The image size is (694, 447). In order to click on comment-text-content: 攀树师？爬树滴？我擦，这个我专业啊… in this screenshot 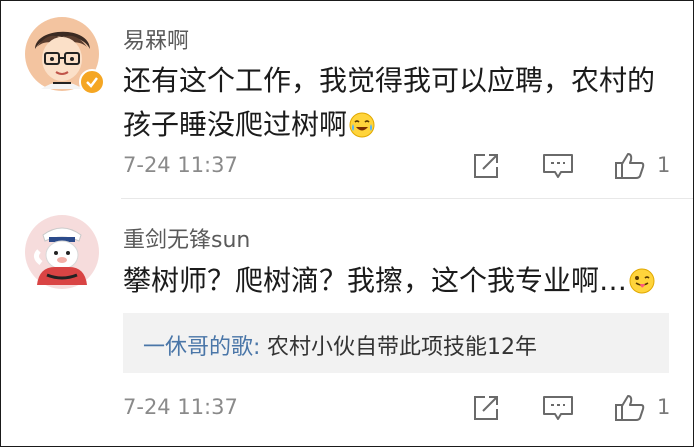, I will do `click(375, 280)`.